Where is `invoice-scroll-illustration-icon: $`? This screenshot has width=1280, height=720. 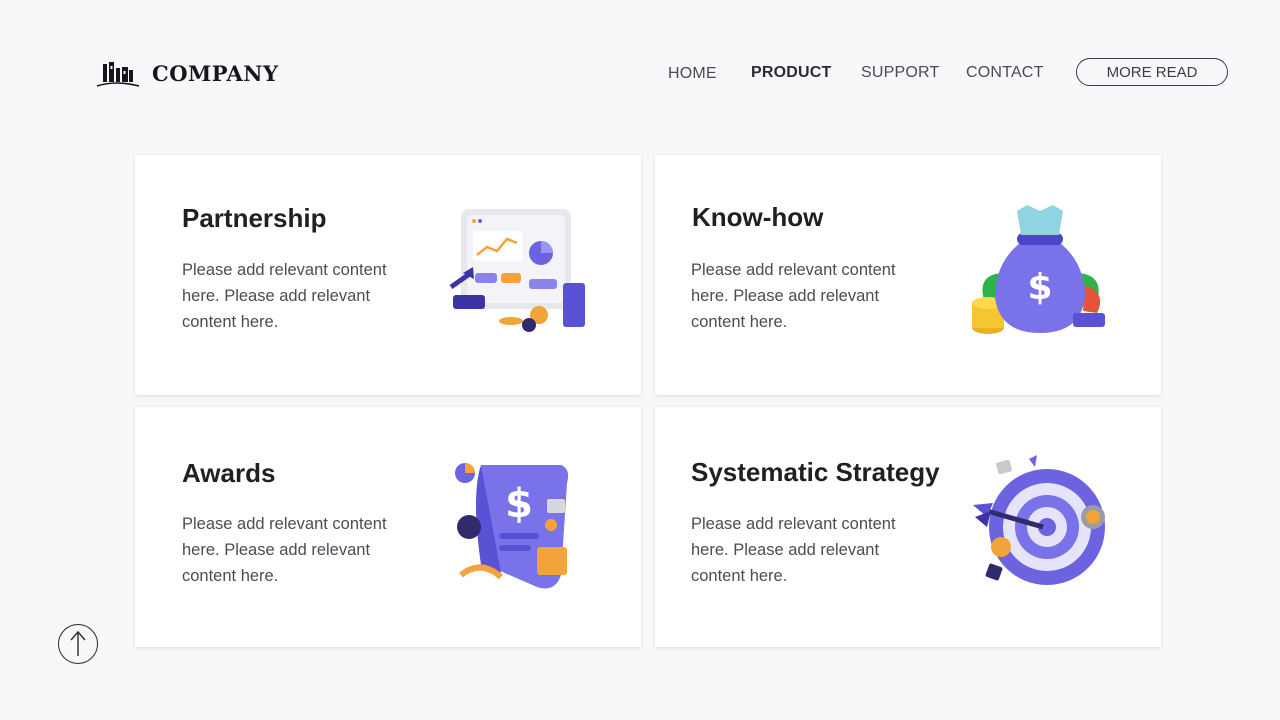
invoice-scroll-illustration-icon: $ is located at coordinates (512, 526).